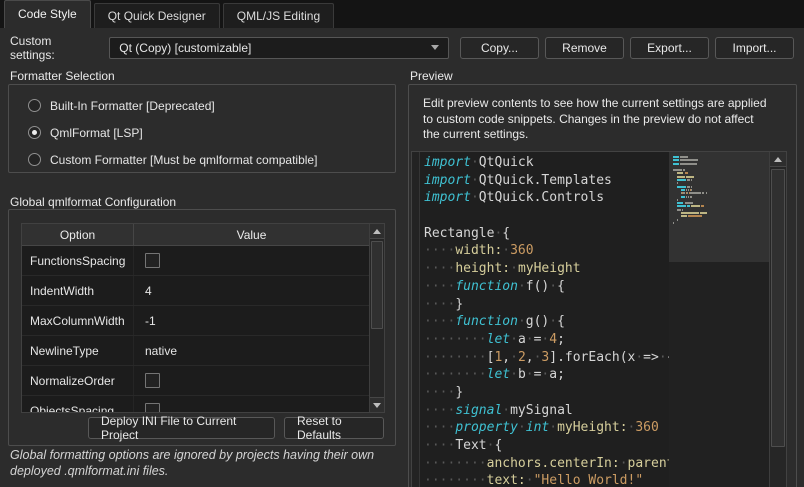  I want to click on custom-settings-combobox: Qt (Copy) [customizable], so click(279, 47).